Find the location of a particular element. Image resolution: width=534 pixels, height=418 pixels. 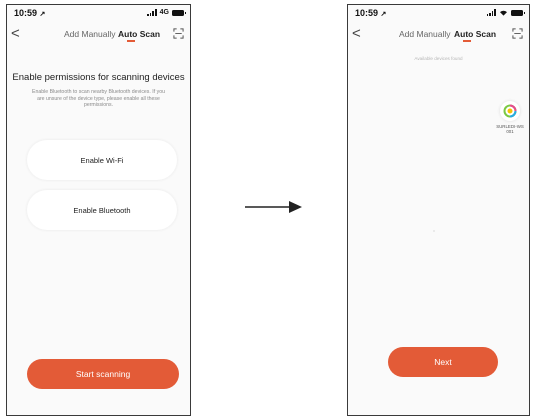

rgb-light-icon is located at coordinates (510, 111).